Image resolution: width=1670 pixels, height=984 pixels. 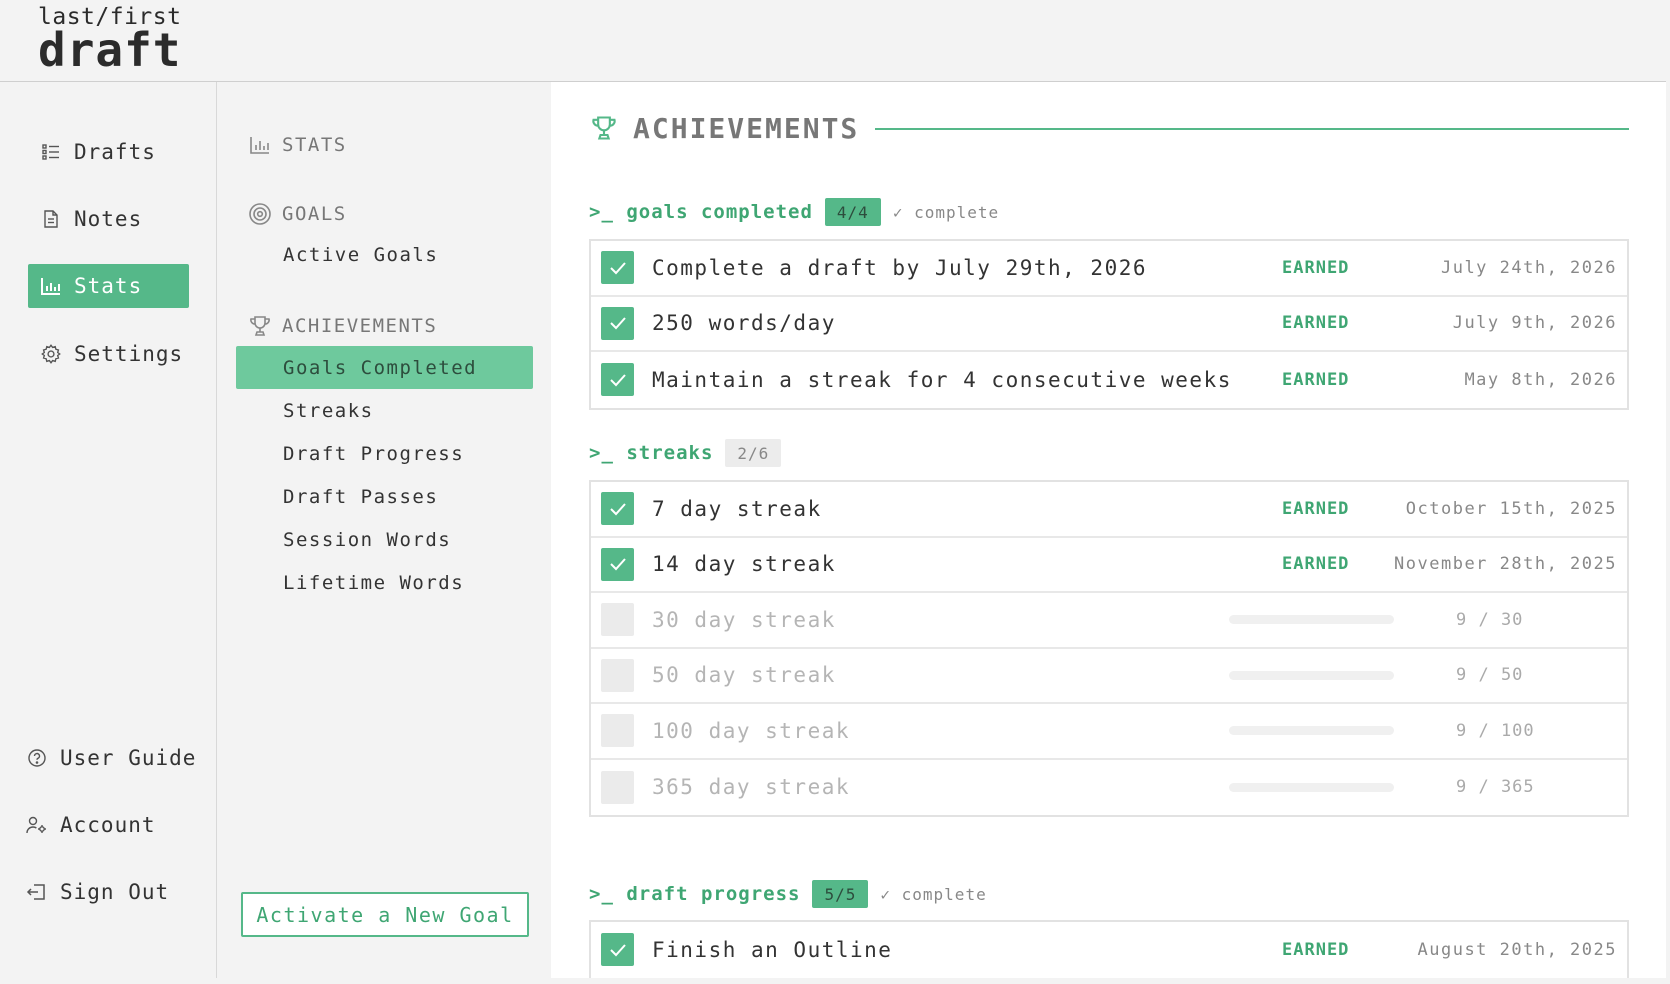 I want to click on page-title: ACHIEVEMENTS, so click(x=746, y=128).